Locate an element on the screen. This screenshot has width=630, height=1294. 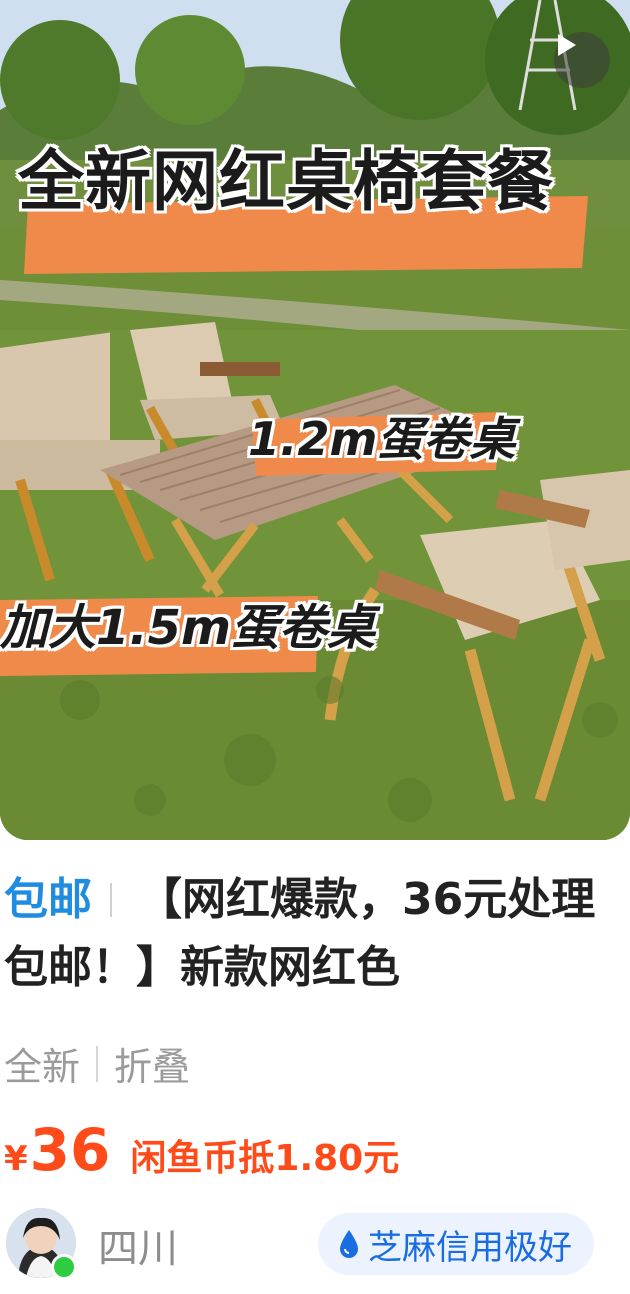
attribute-divider is located at coordinates (97, 1063).